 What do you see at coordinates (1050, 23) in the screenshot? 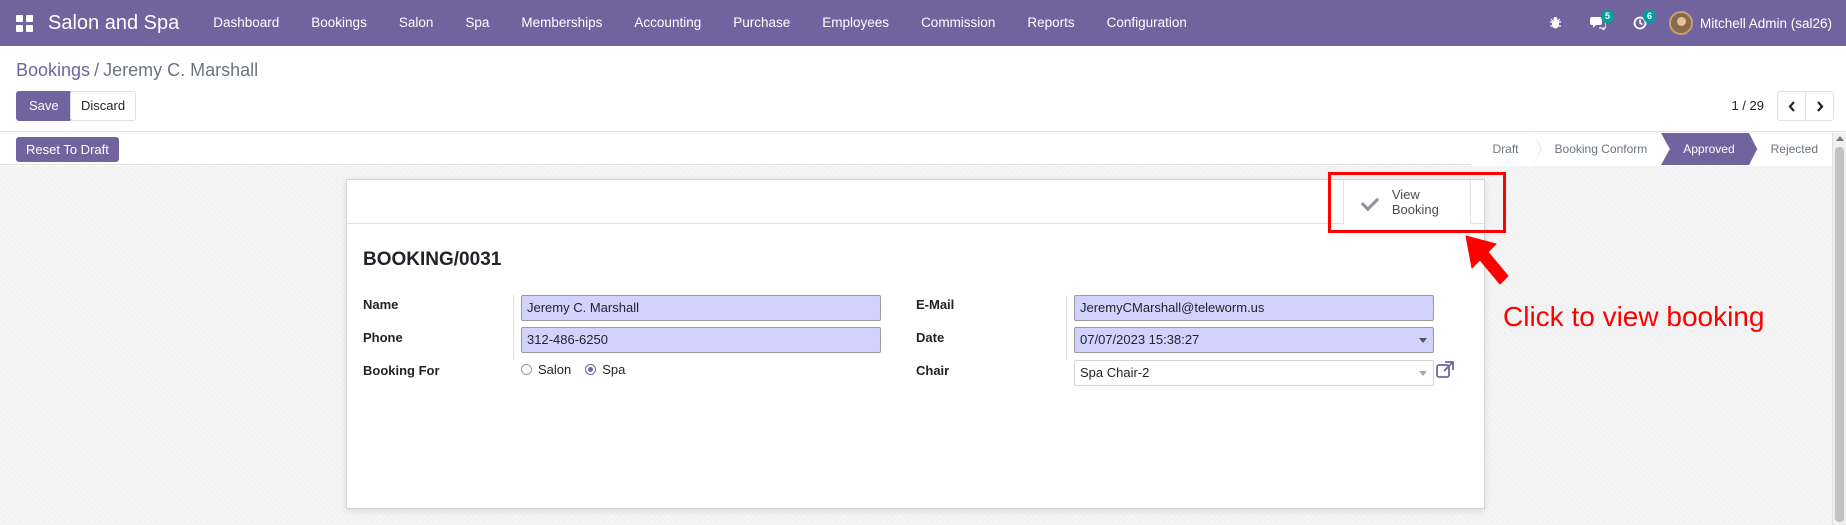
I see `menu-item-reports: Reports` at bounding box center [1050, 23].